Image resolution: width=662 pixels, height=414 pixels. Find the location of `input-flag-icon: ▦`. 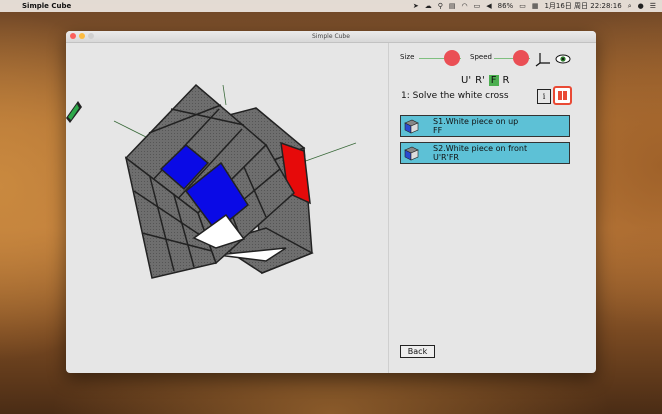

input-flag-icon: ▦ is located at coordinates (535, 6).